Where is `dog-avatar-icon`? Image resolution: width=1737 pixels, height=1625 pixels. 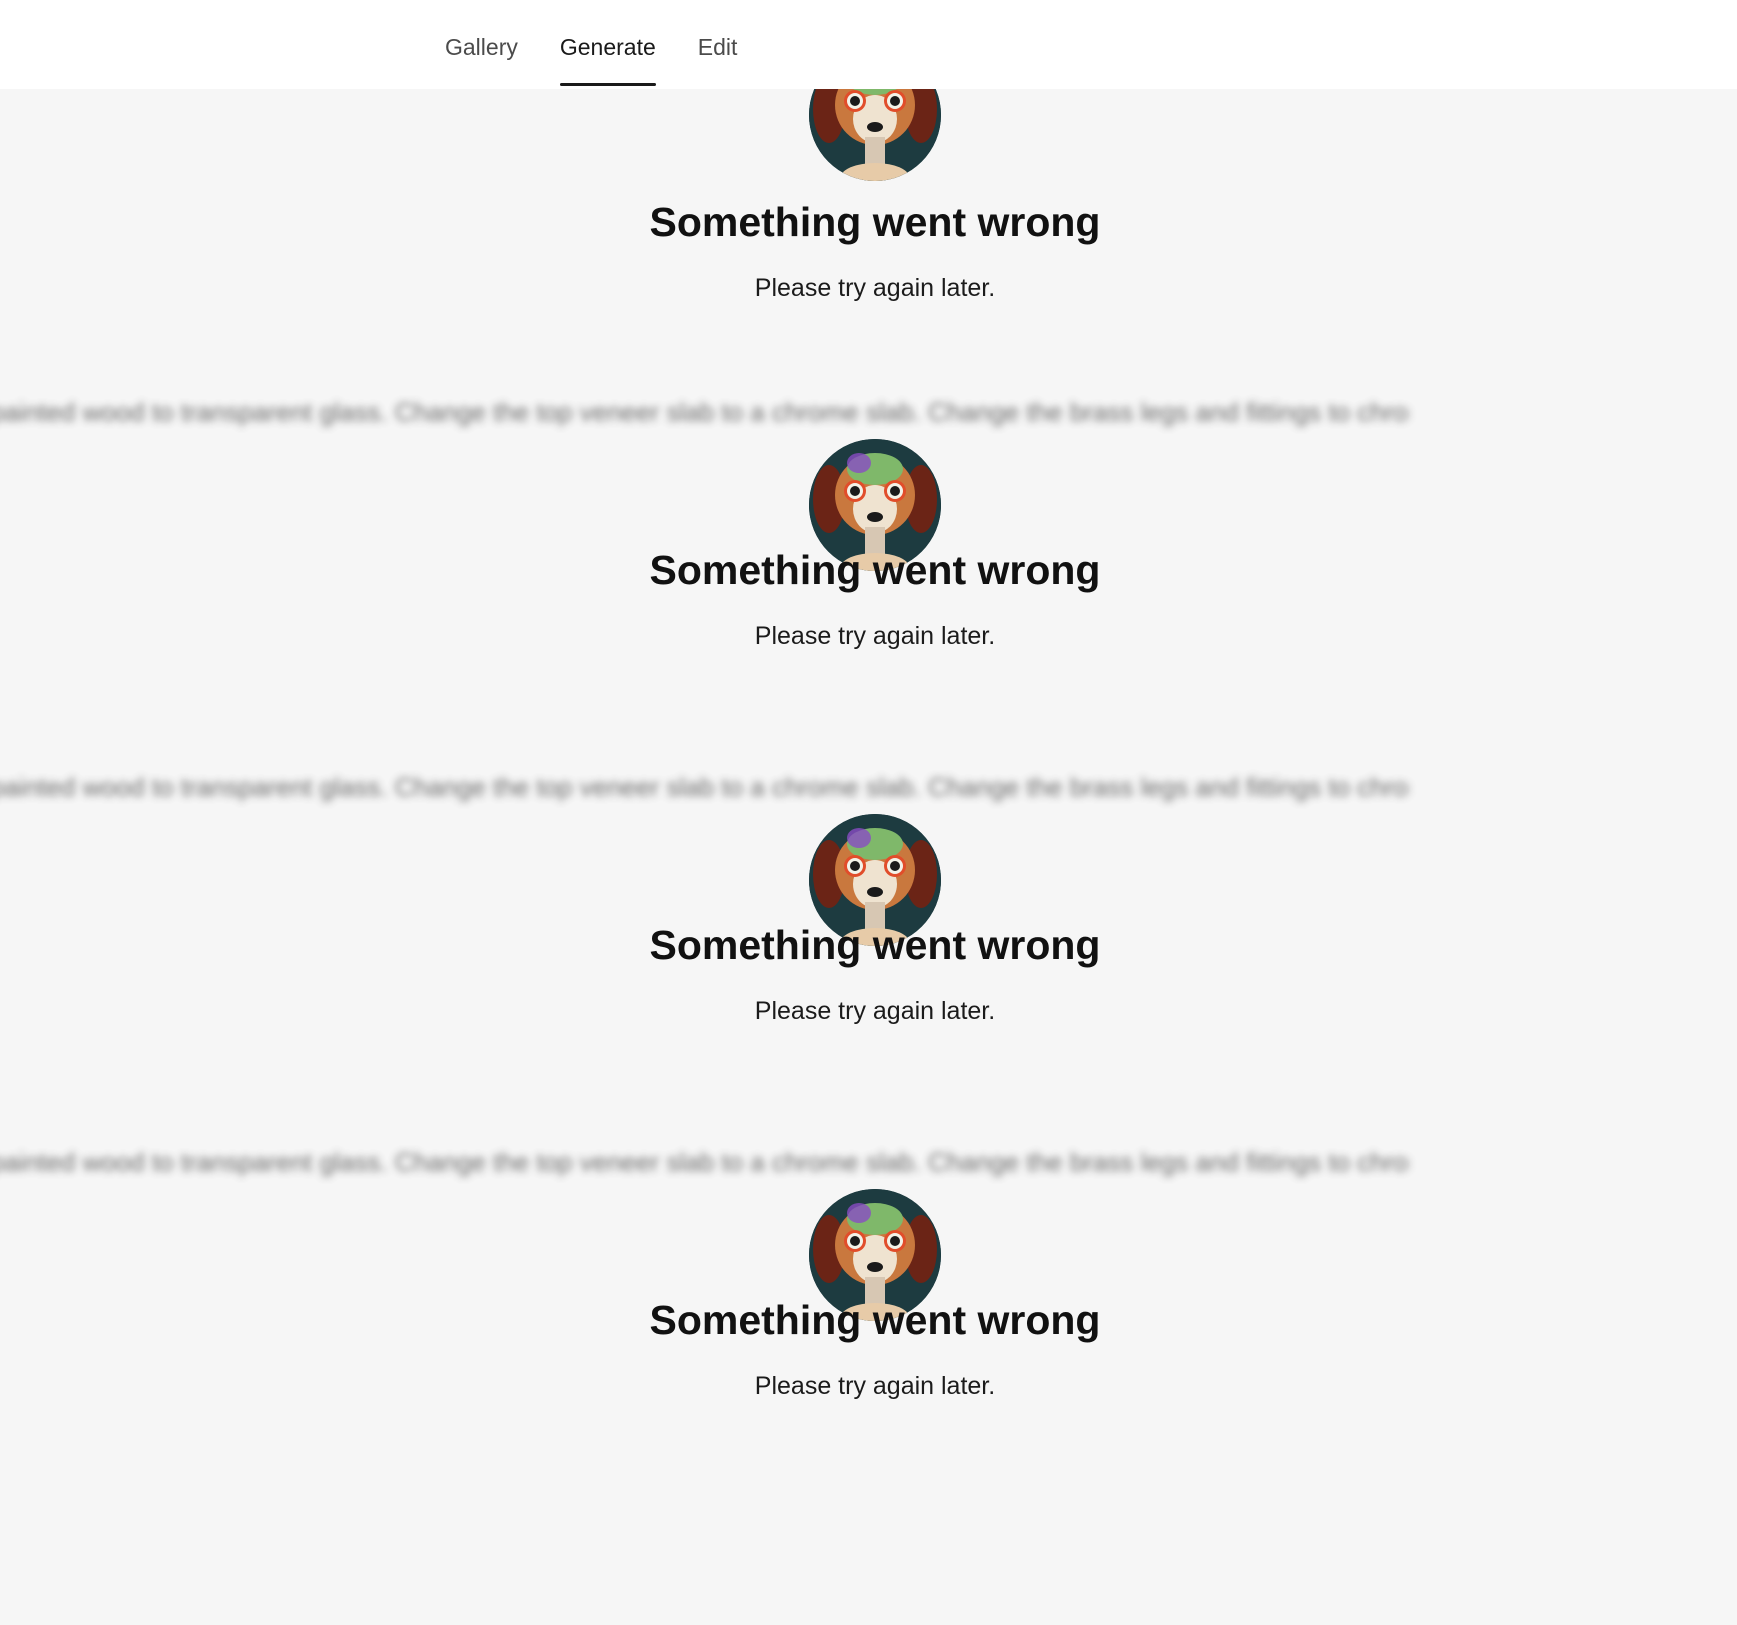
dog-avatar-icon is located at coordinates (875, 135).